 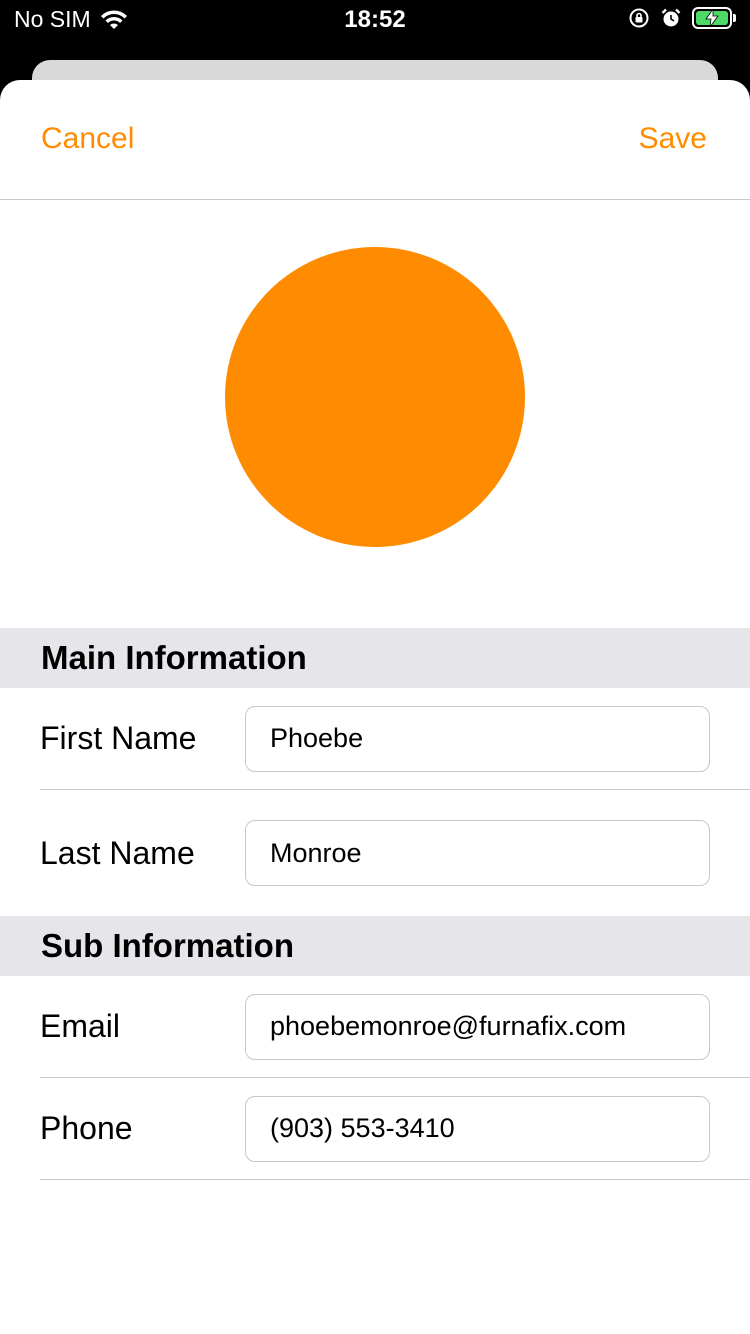 I want to click on first-name-label: First Name, so click(x=118, y=738).